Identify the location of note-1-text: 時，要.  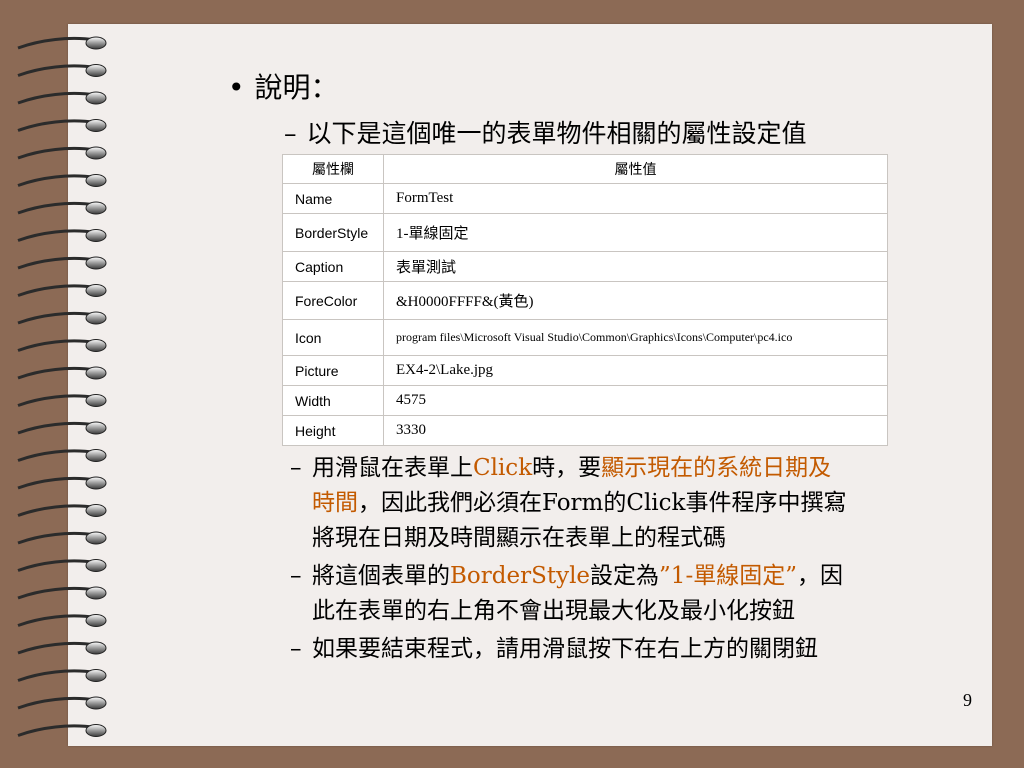
(567, 468).